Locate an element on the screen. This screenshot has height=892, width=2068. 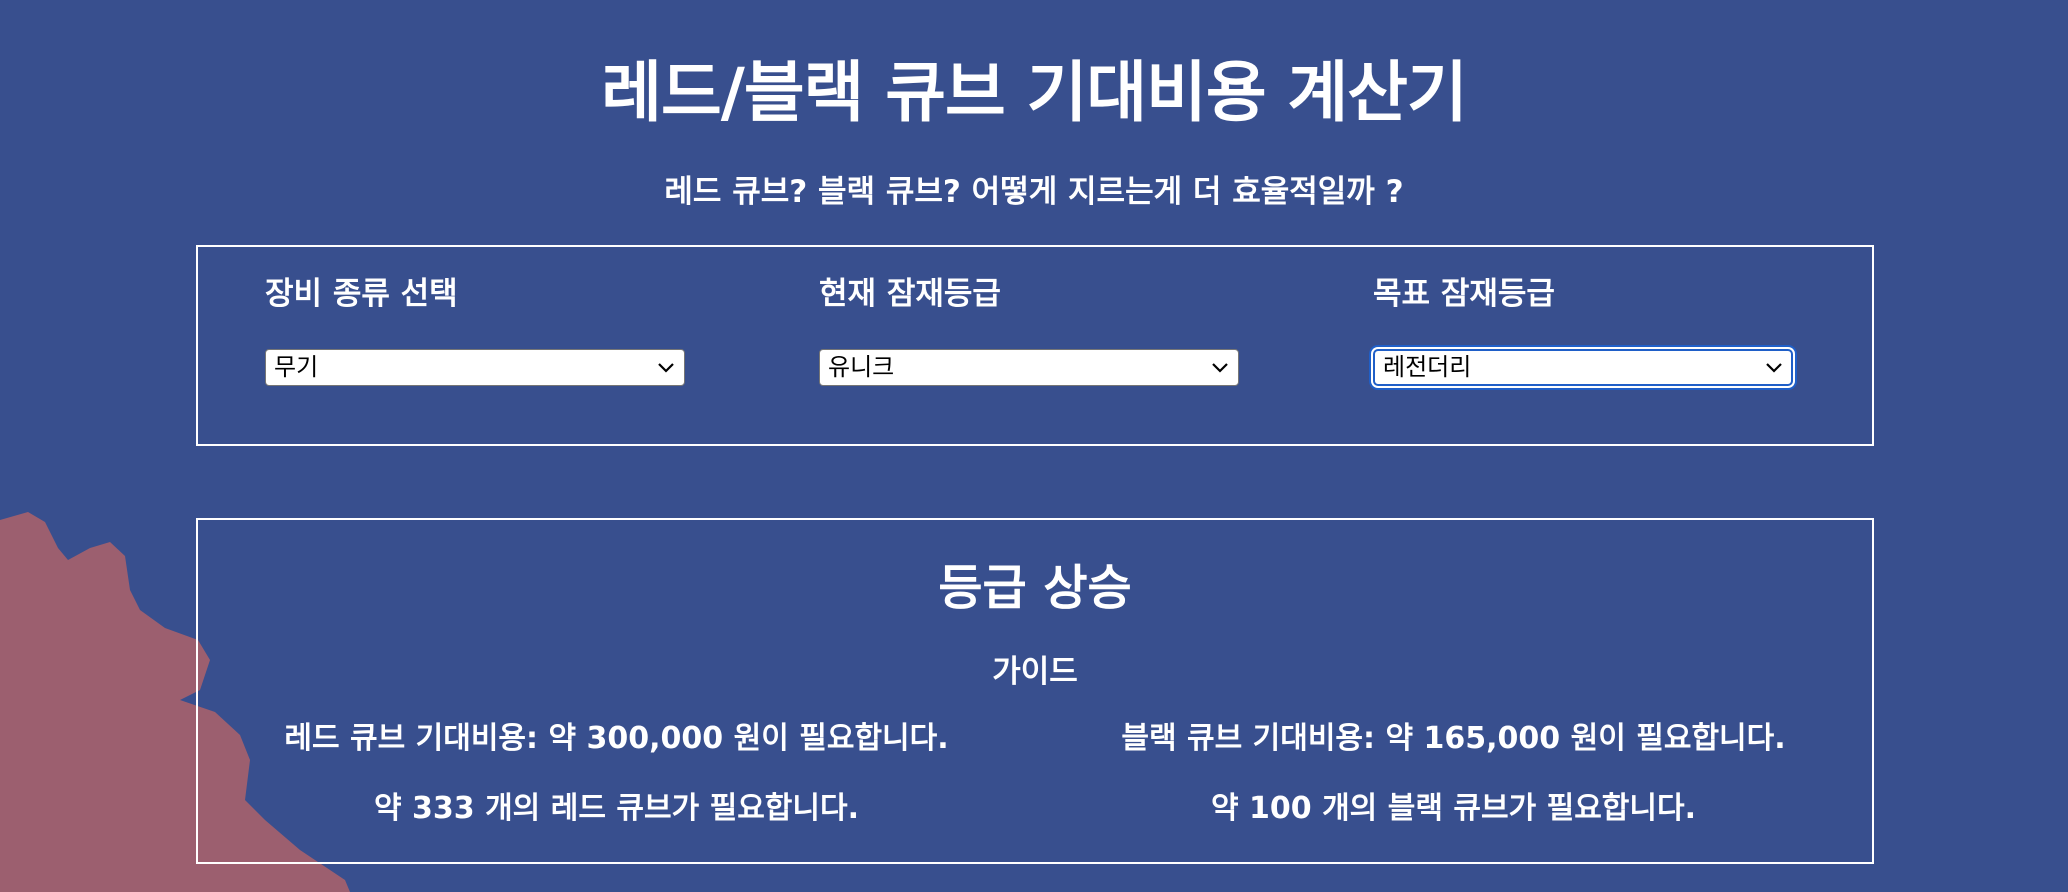
target-grade-select-label: 목표 잠재등급 is located at coordinates (1464, 294).